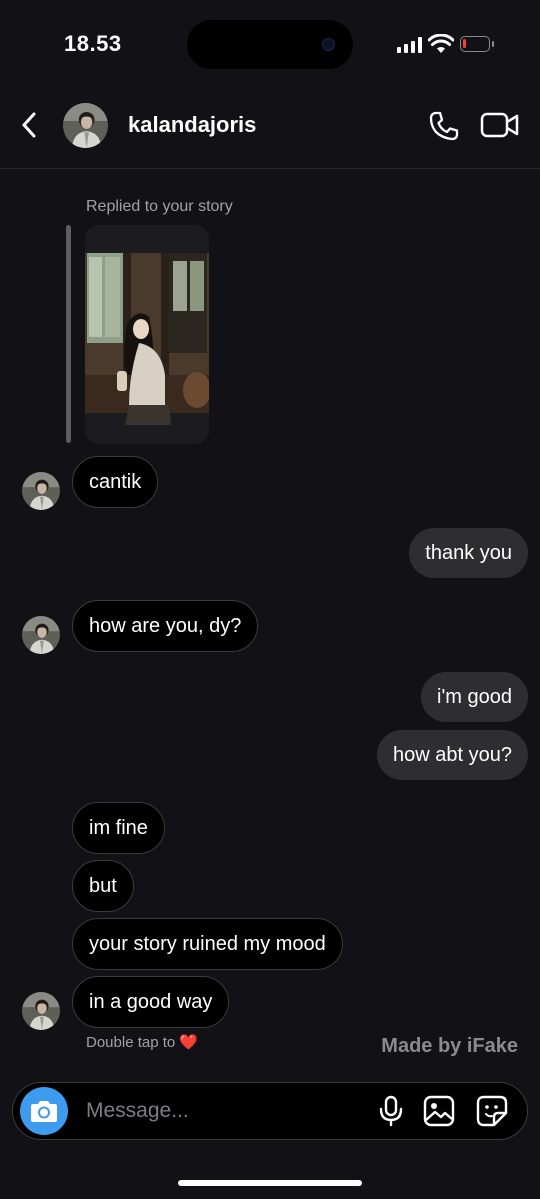 The image size is (540, 1199). What do you see at coordinates (391, 1111) in the screenshot?
I see `microphone-icon` at bounding box center [391, 1111].